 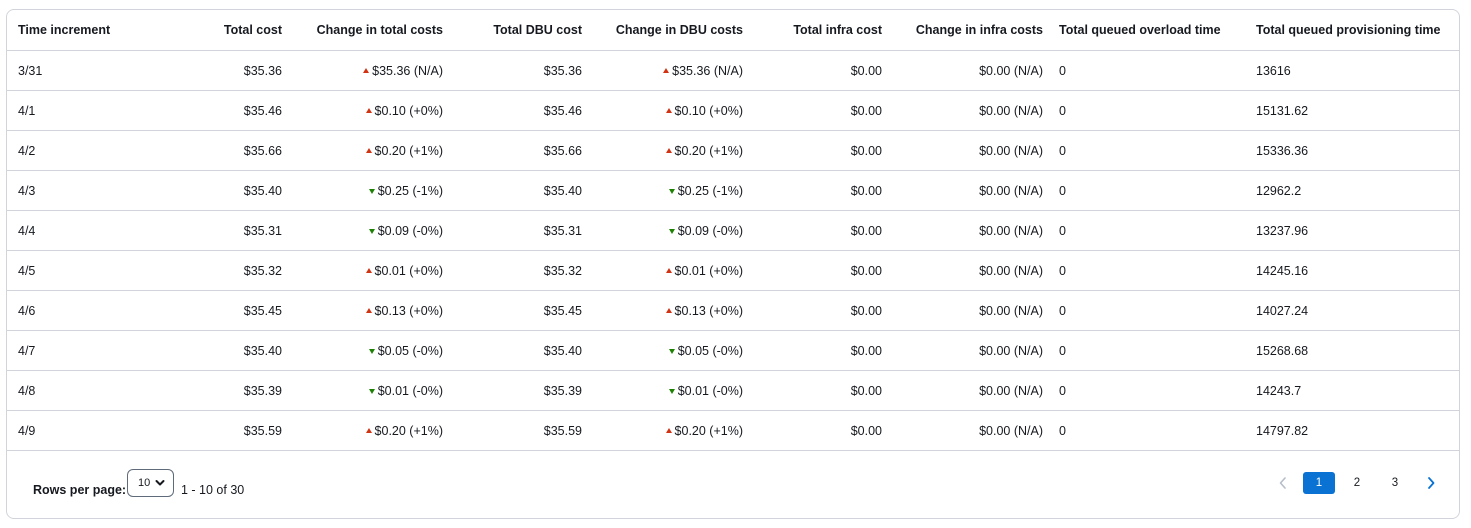 I want to click on cell-total-queued-provisioning-time: 13616, so click(x=1353, y=70).